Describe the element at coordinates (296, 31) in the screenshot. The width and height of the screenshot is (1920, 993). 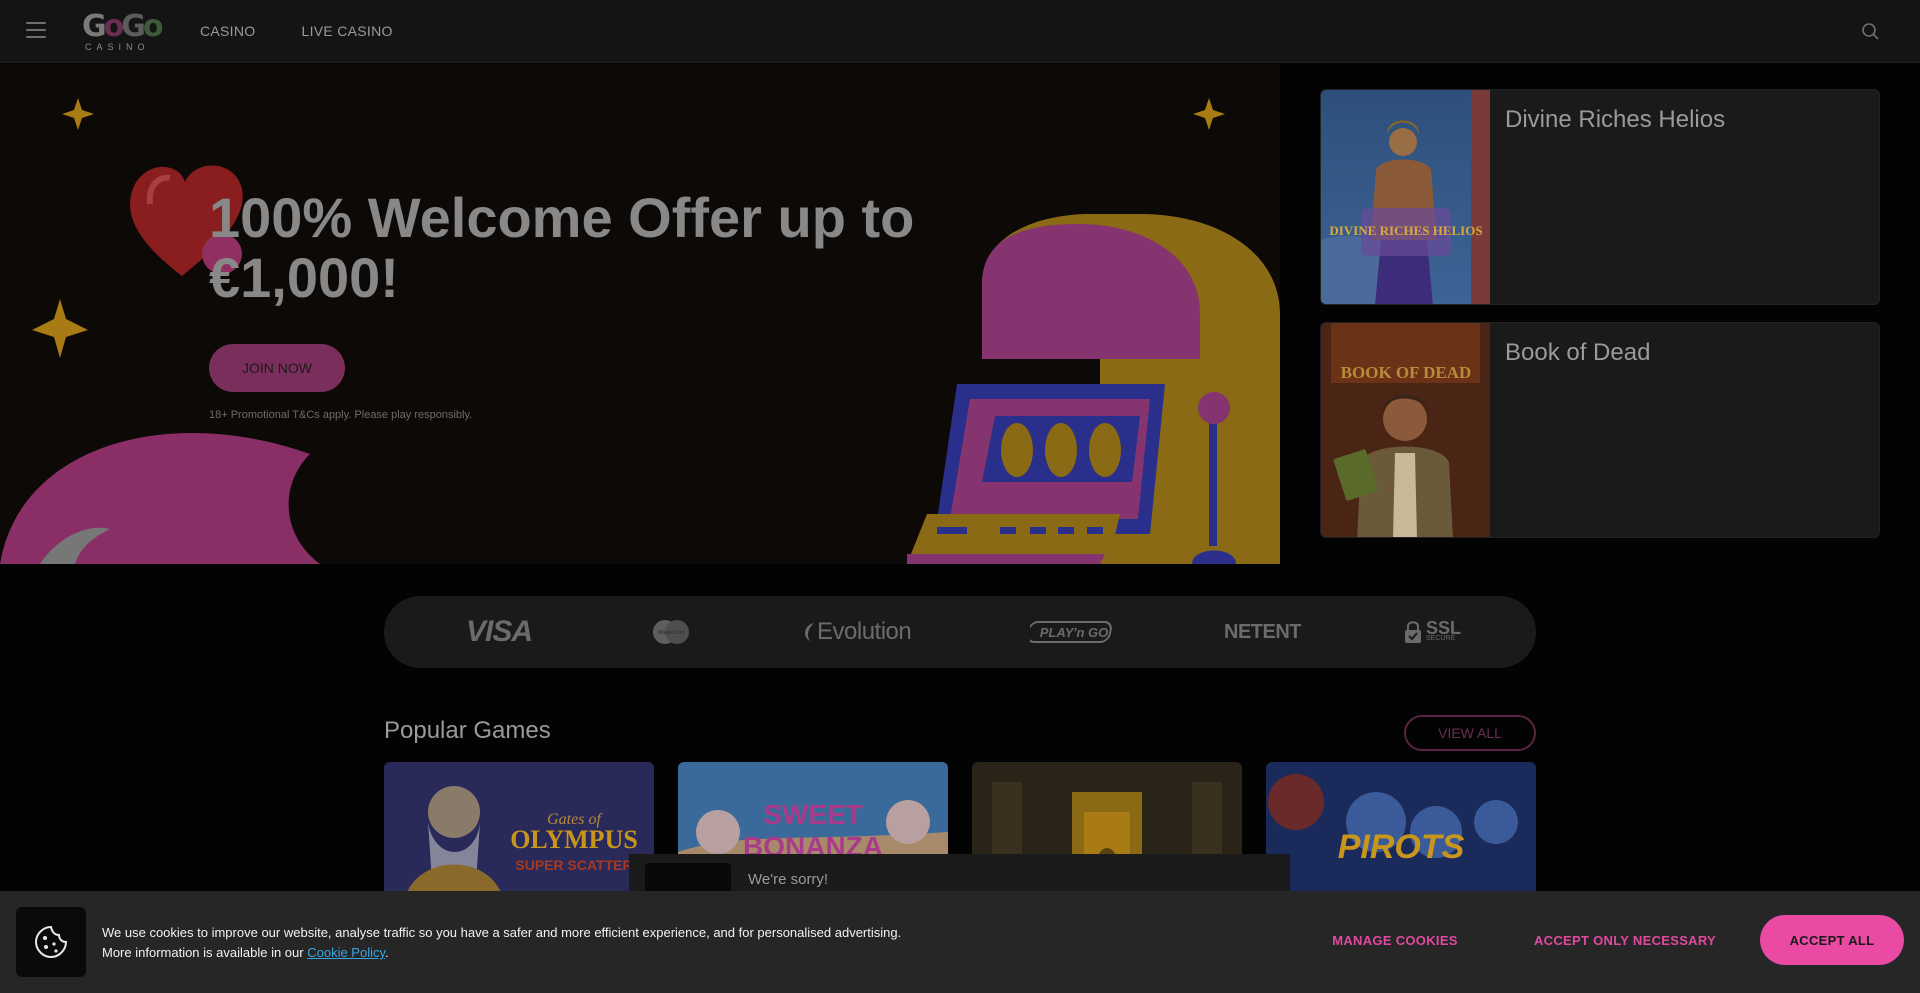
I see `main-nav: CASINO LIVE CASINO` at that location.